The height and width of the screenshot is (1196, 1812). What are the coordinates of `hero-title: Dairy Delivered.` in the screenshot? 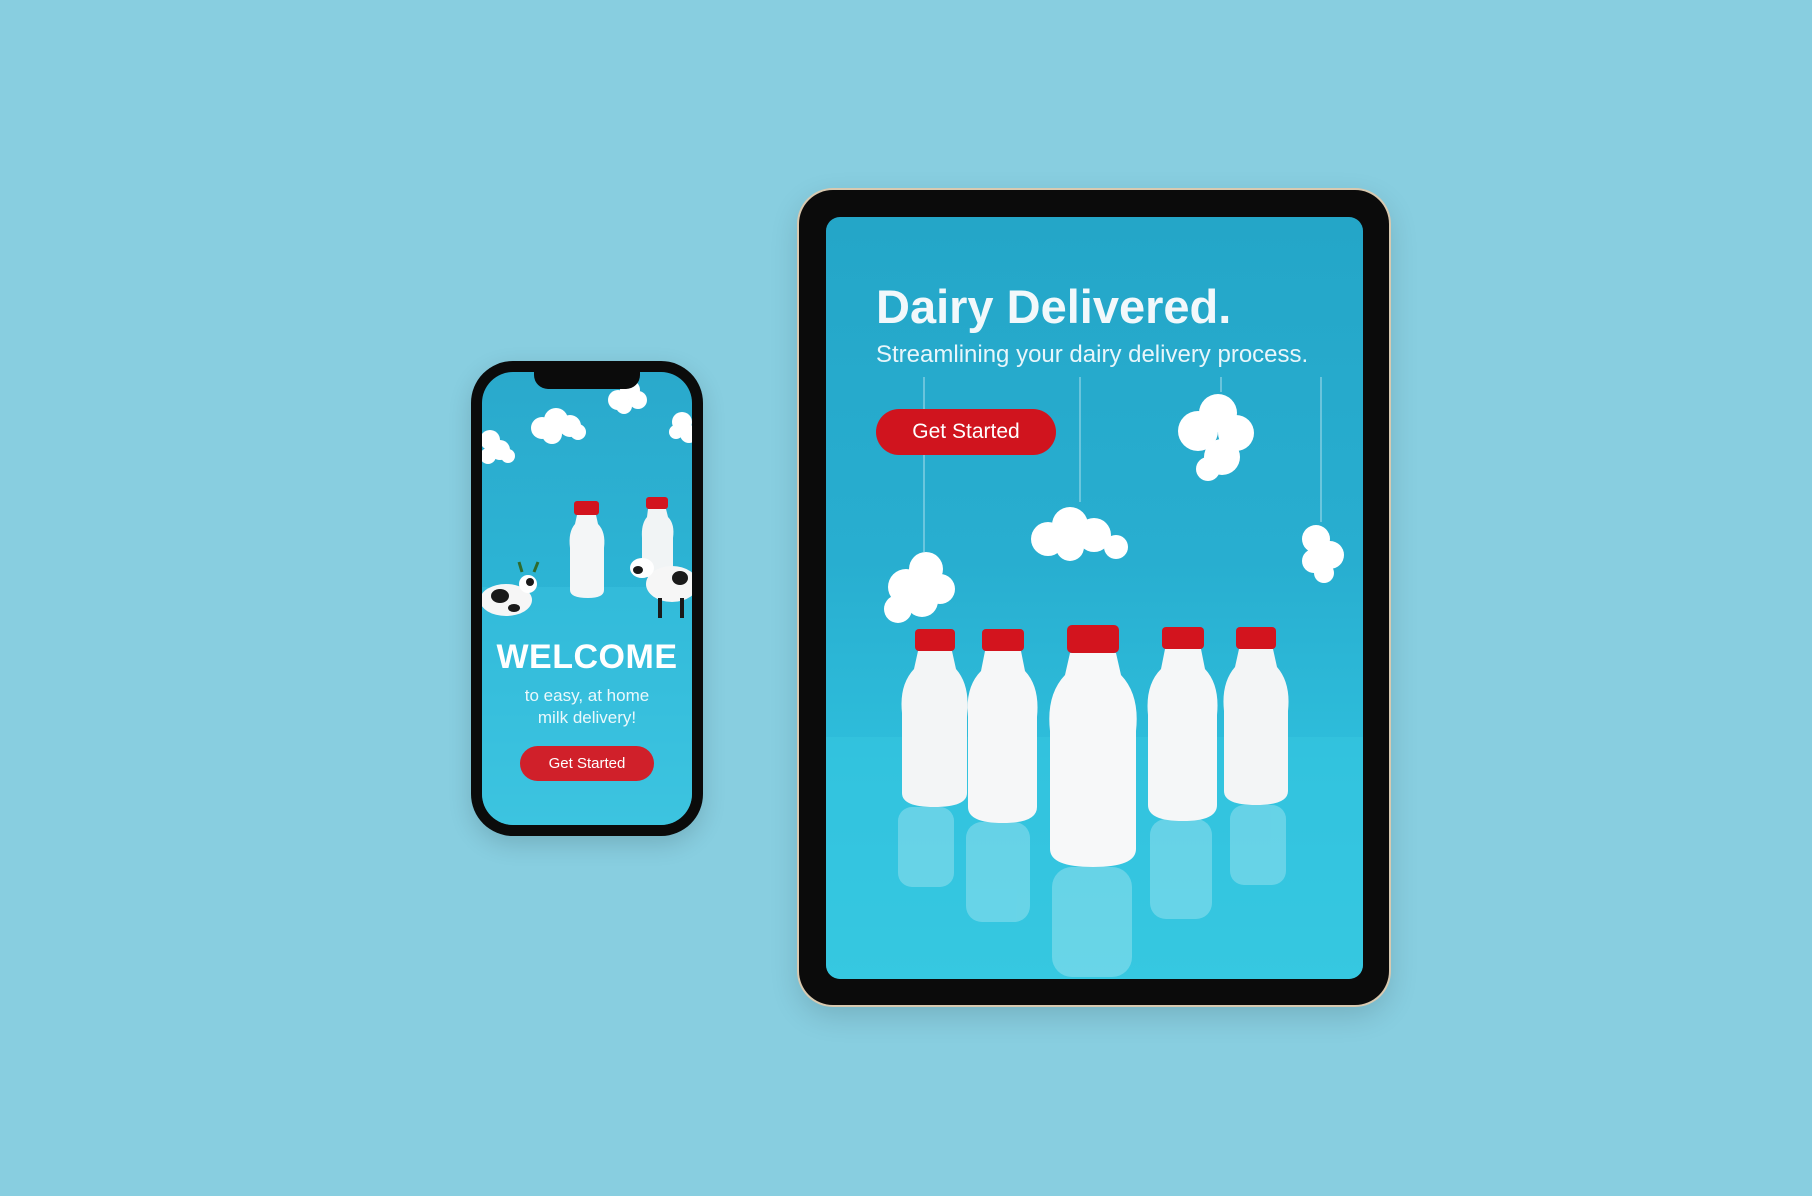 It's located at (1054, 306).